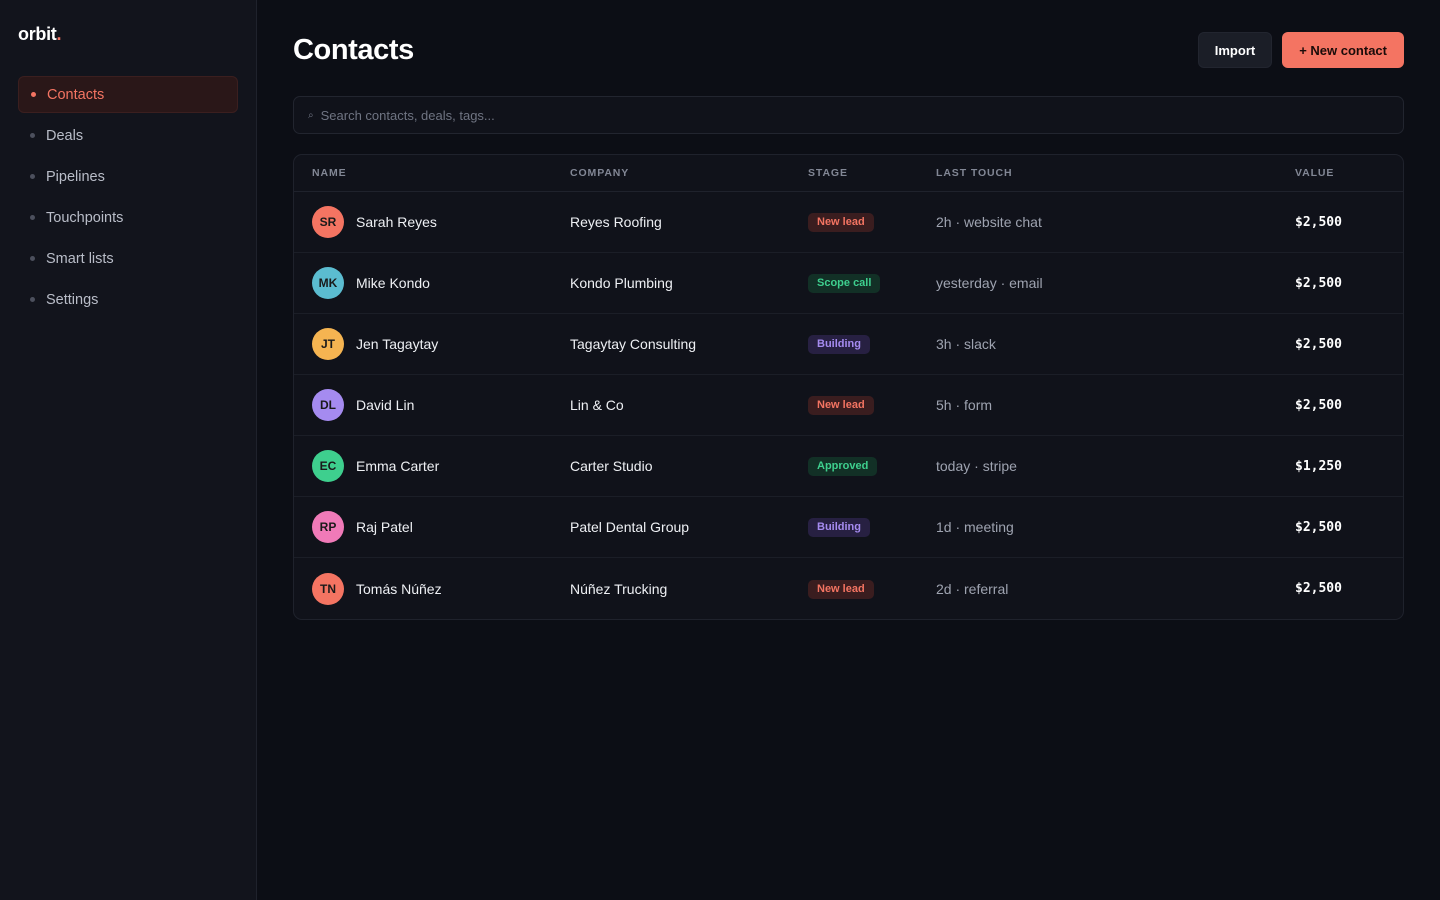 Image resolution: width=1440 pixels, height=900 pixels. What do you see at coordinates (972, 588) in the screenshot?
I see `last-touch: 2d · referral` at bounding box center [972, 588].